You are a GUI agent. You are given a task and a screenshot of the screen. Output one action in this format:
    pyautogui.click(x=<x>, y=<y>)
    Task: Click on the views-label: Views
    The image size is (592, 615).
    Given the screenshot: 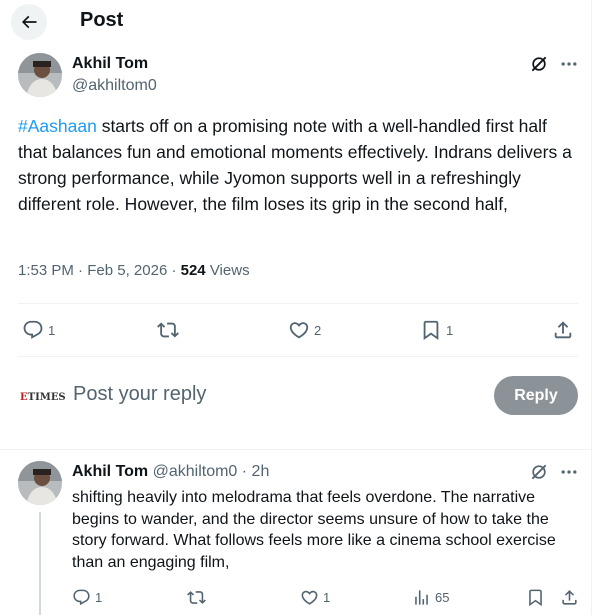 What is the action you would take?
    pyautogui.click(x=229, y=270)
    